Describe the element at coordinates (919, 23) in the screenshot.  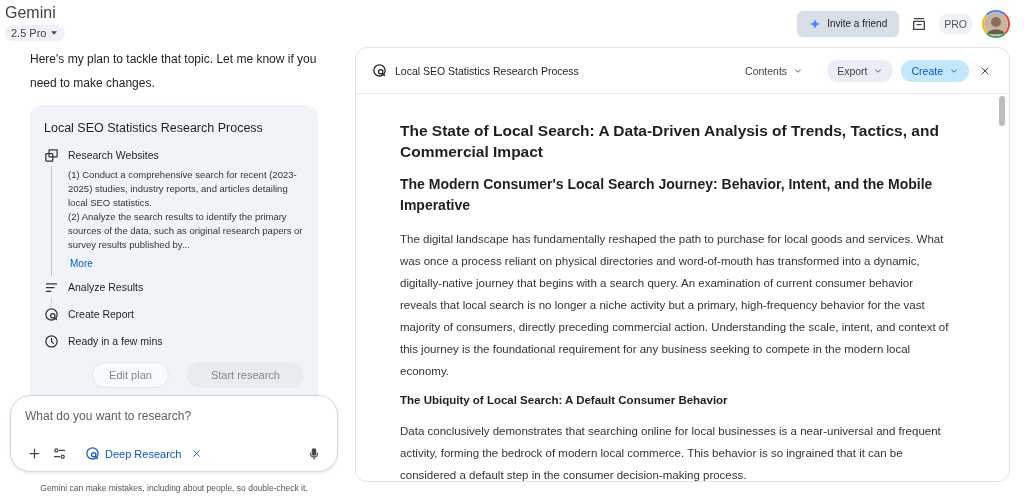
I see `archive-icon` at that location.